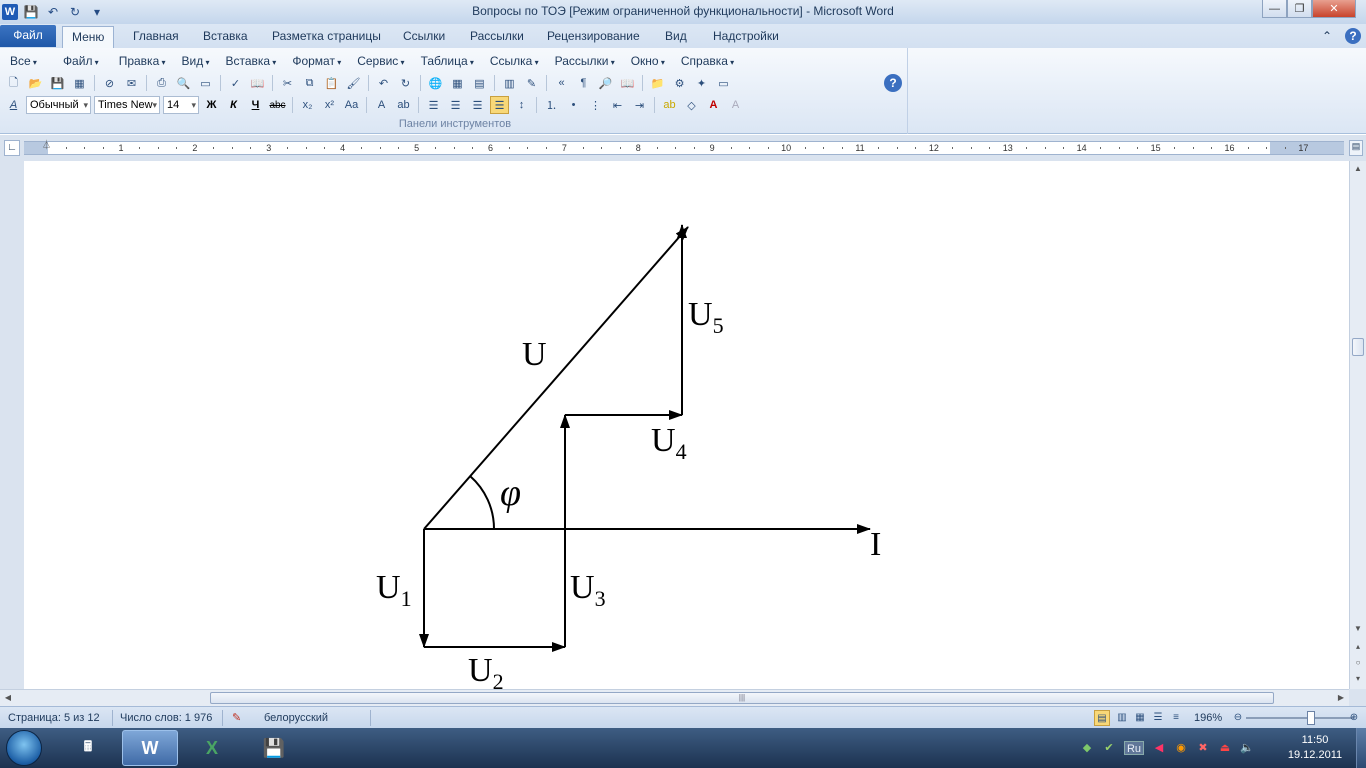 This screenshot has width=1366, height=768. I want to click on menu-table: Таблица, so click(447, 61).